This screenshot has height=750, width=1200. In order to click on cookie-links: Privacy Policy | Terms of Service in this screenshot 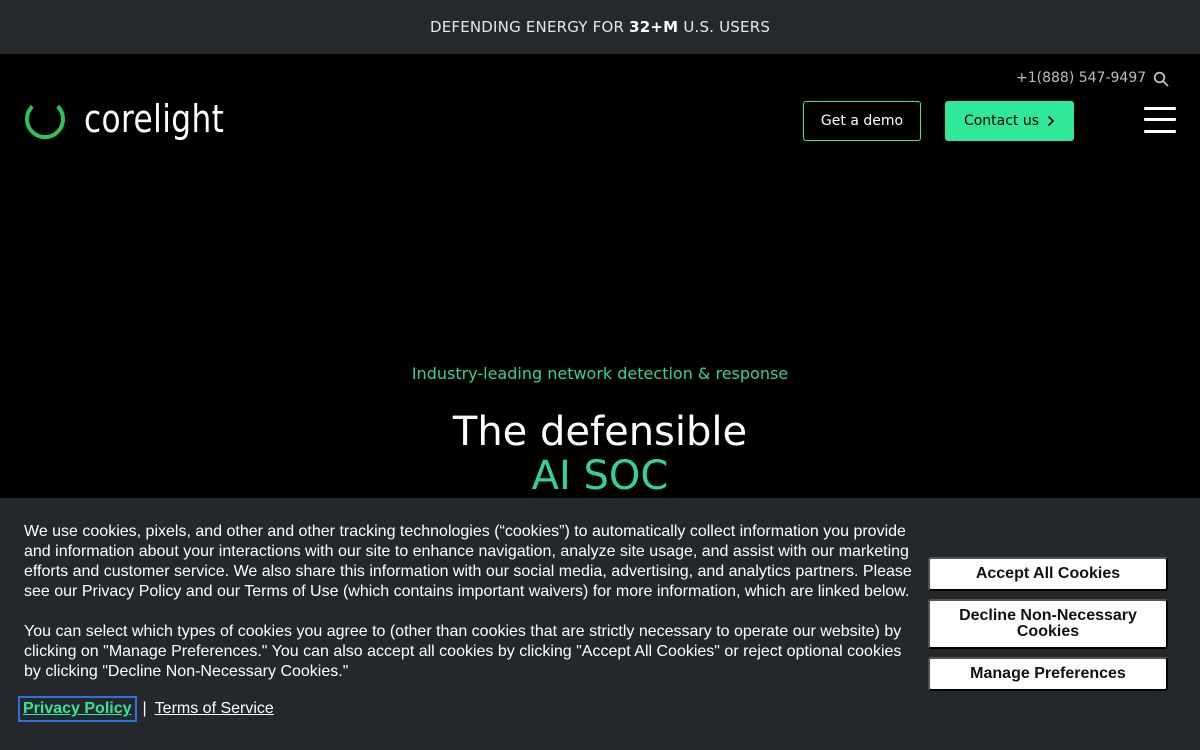, I will do `click(146, 709)`.